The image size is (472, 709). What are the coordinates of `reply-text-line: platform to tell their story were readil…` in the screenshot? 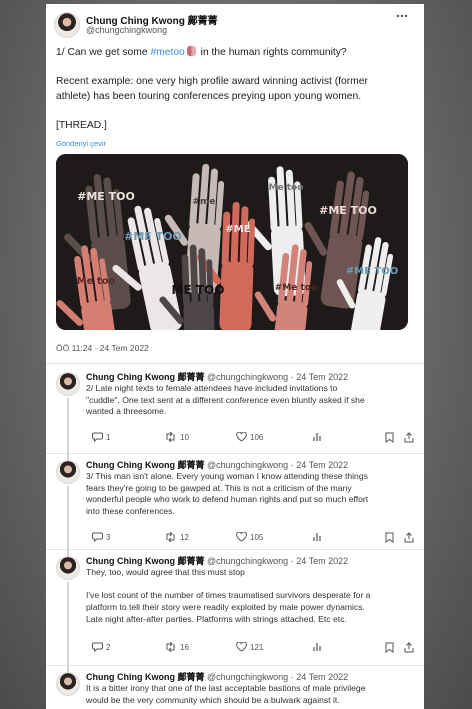 It's located at (225, 607).